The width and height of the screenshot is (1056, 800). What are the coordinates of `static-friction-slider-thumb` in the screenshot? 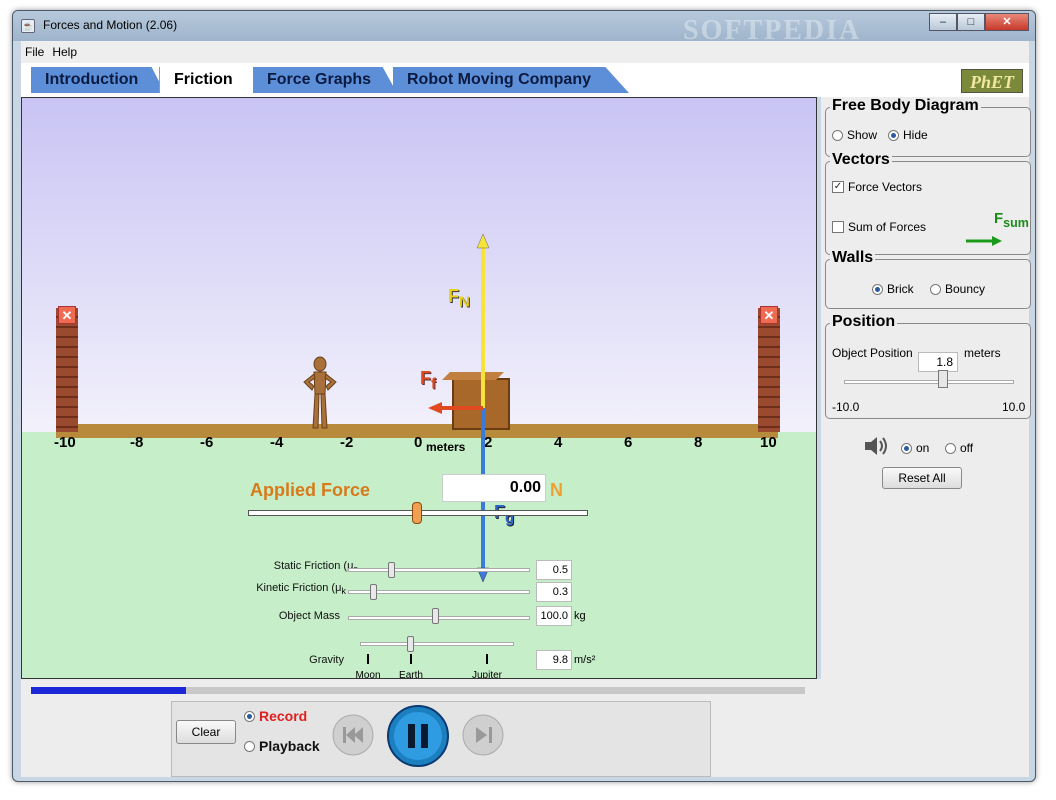 It's located at (391, 570).